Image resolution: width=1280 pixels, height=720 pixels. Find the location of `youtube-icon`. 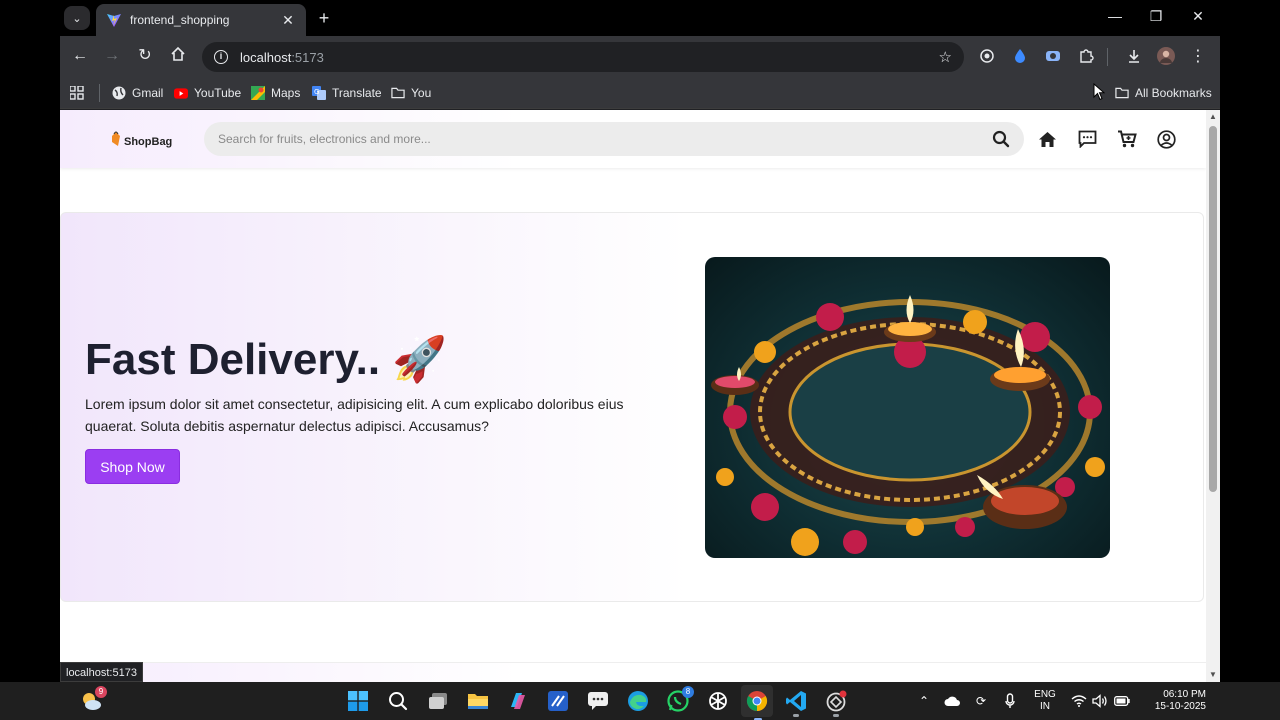

youtube-icon is located at coordinates (181, 93).